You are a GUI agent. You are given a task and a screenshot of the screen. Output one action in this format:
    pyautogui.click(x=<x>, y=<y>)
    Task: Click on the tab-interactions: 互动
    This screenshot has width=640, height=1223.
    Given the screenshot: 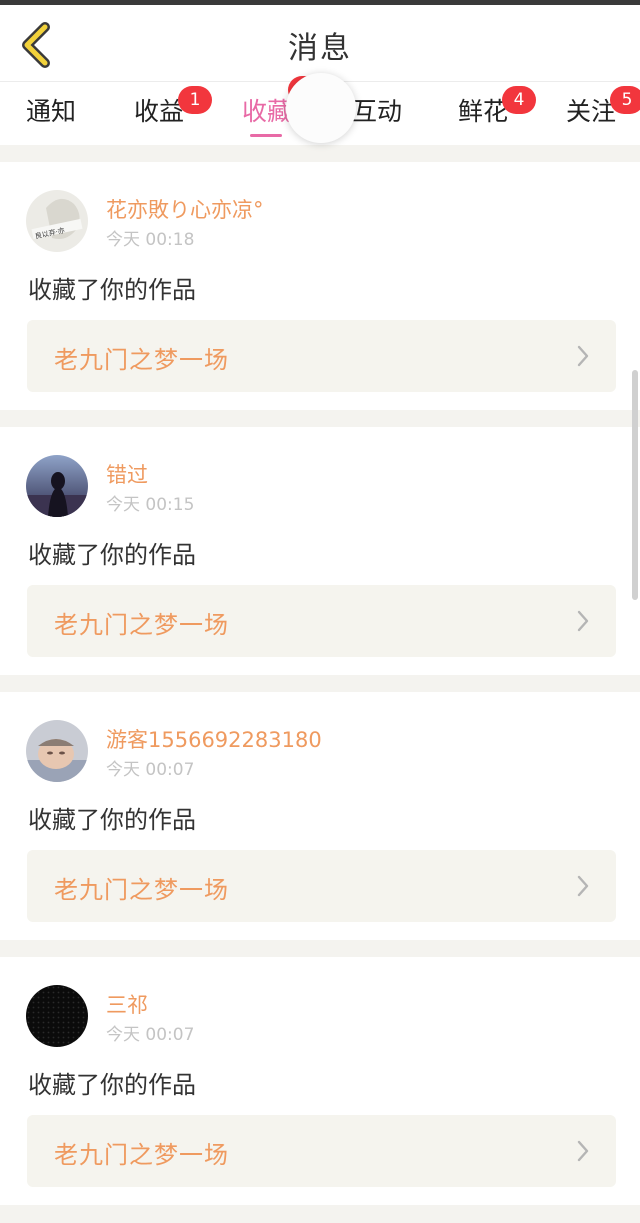 What is the action you would take?
    pyautogui.click(x=377, y=117)
    